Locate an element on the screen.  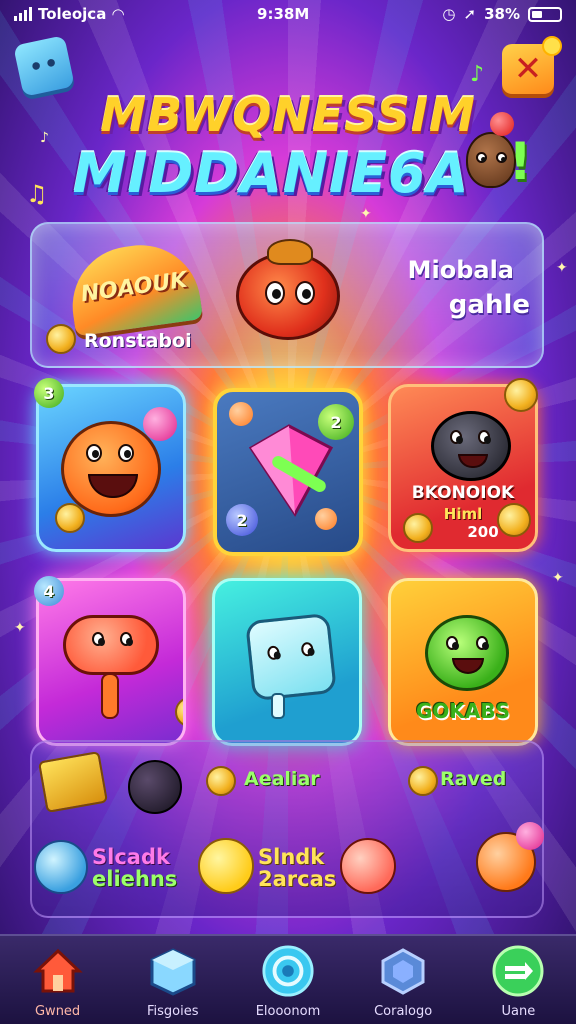
ice-cube-stick is located at coordinates (278, 706).